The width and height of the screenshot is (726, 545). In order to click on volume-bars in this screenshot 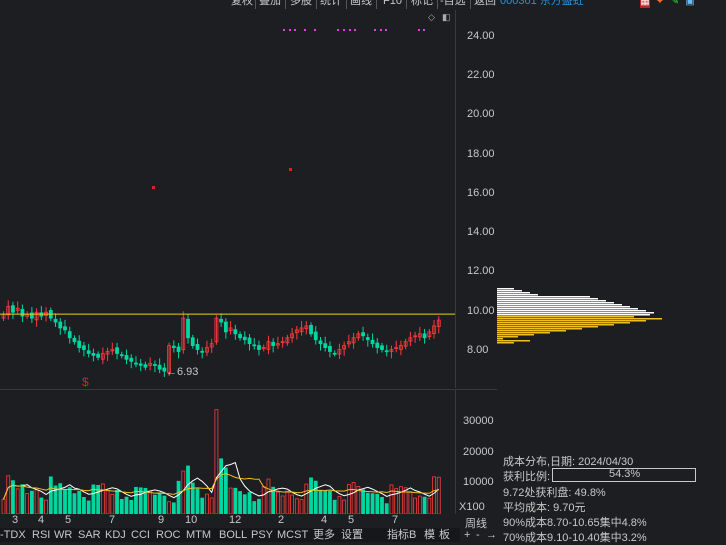, I will do `click(221, 461)`.